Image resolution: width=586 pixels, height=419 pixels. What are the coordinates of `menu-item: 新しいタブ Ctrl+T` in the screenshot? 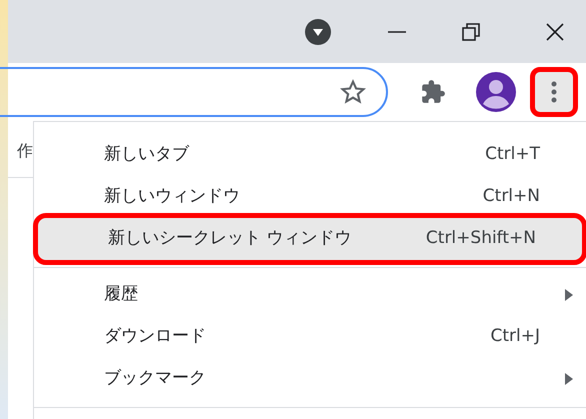 It's located at (310, 155).